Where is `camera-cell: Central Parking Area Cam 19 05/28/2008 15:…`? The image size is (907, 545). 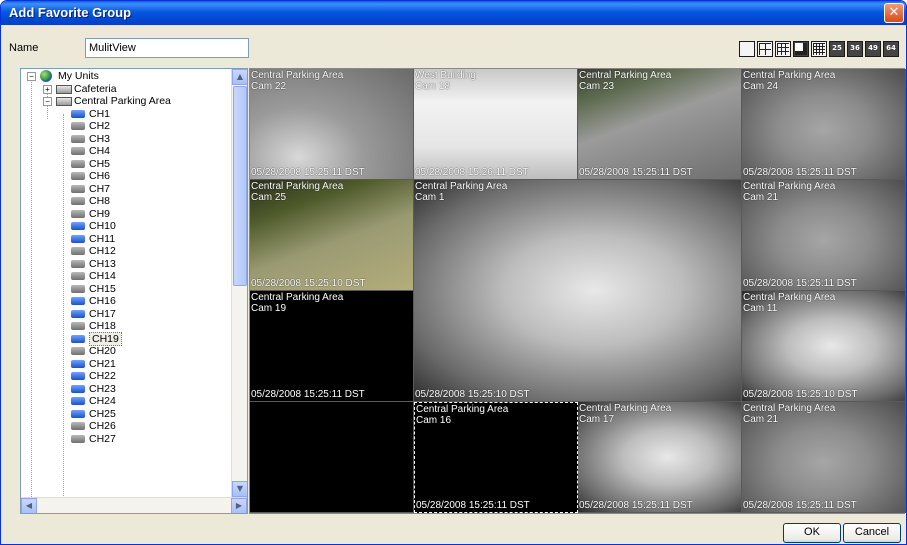
camera-cell: Central Parking Area Cam 19 05/28/2008 15:… is located at coordinates (332, 346).